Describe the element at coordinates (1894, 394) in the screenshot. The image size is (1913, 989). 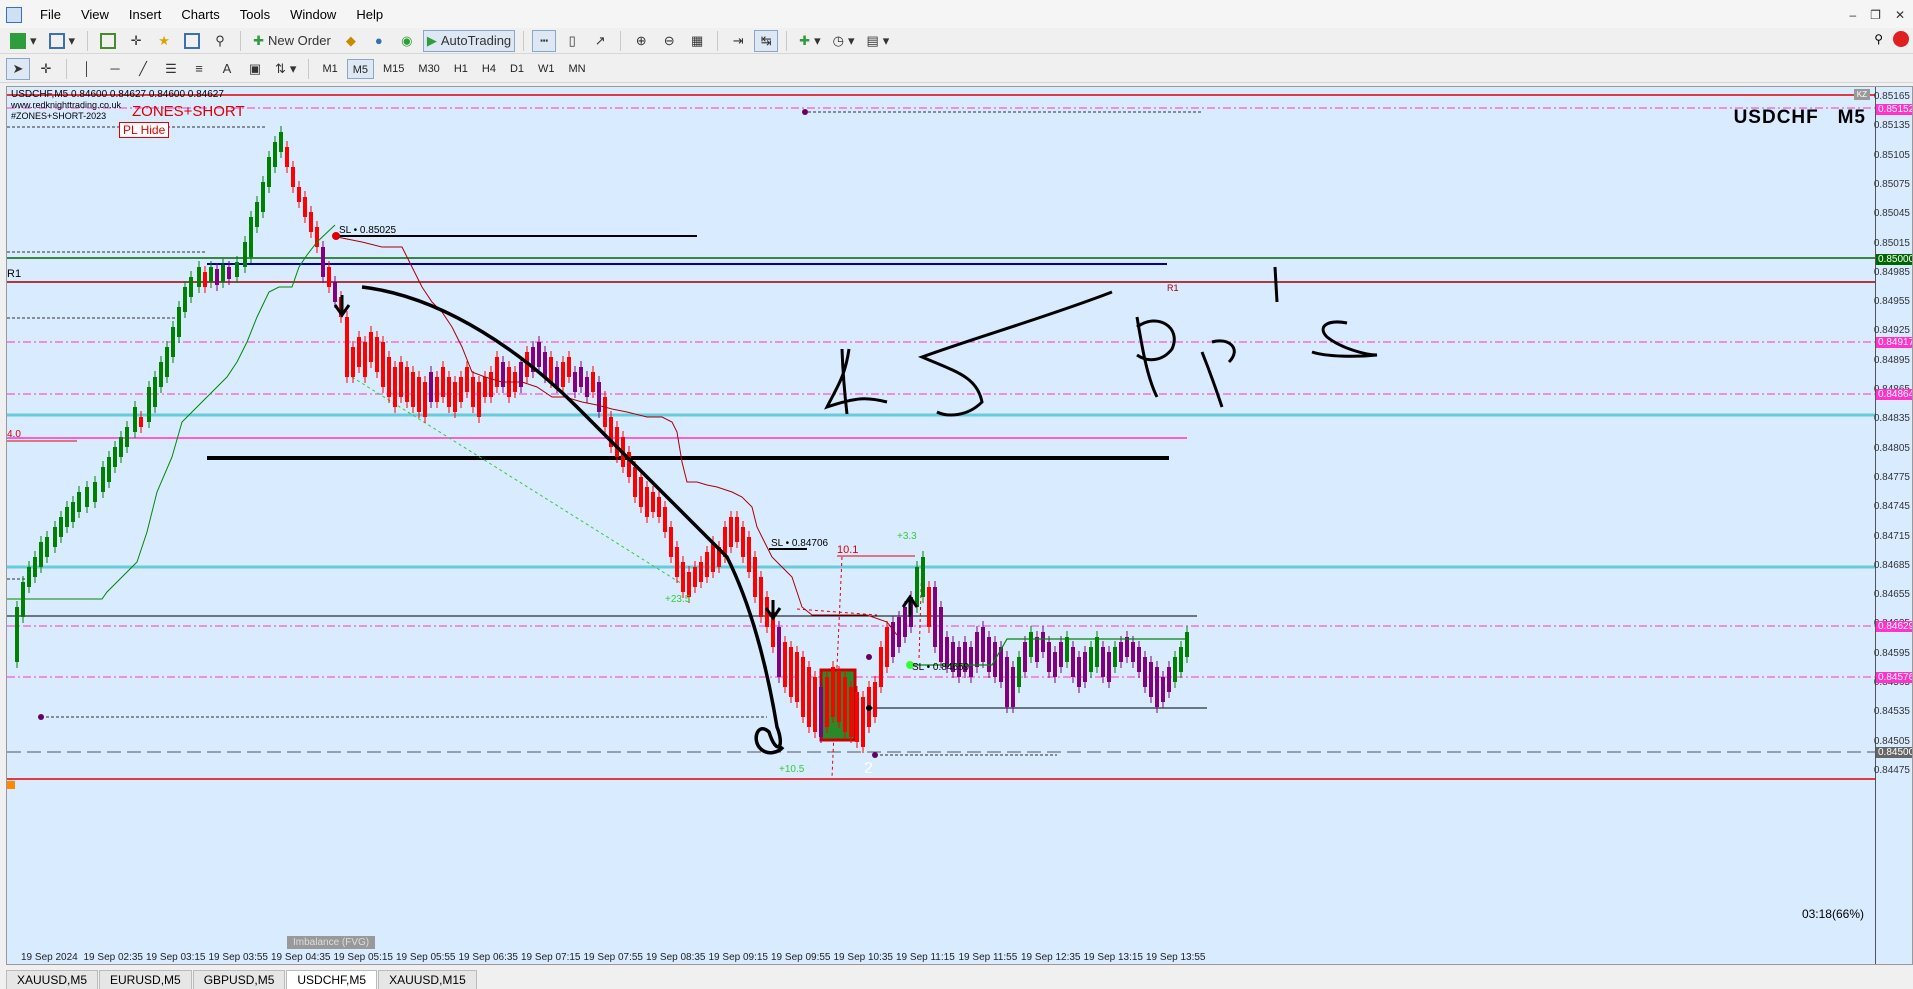
I see `price-badge: 0.84864` at that location.